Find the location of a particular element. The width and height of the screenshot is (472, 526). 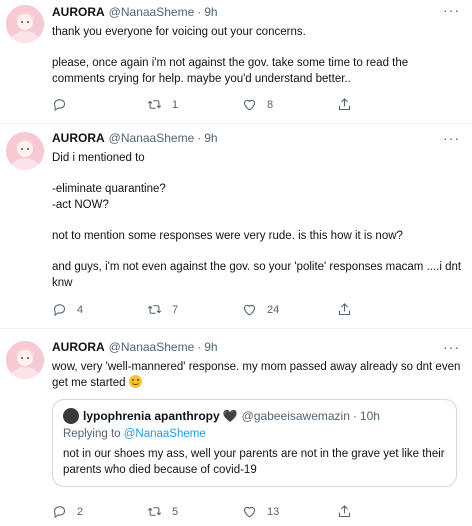

reply-button: 2 is located at coordinates (99, 511).